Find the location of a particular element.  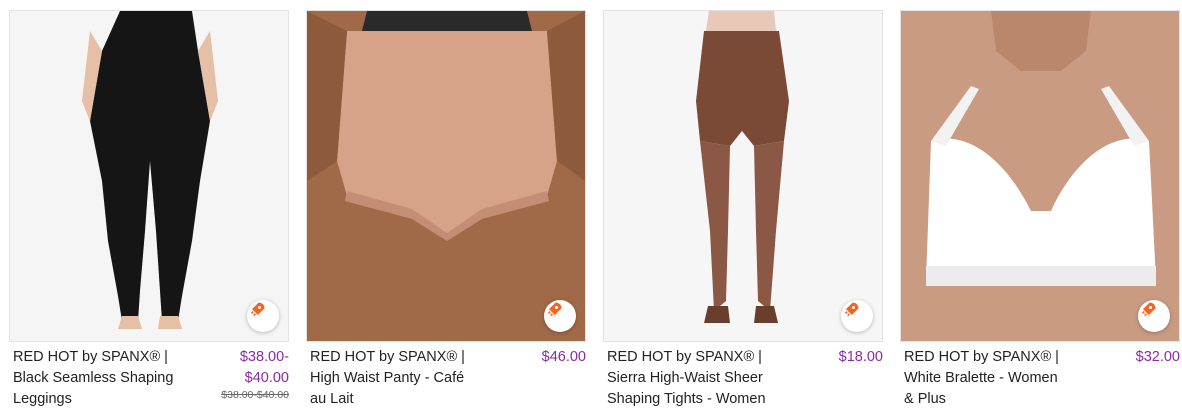

product-name-line: Black Seamless Shaping is located at coordinates (93, 378).